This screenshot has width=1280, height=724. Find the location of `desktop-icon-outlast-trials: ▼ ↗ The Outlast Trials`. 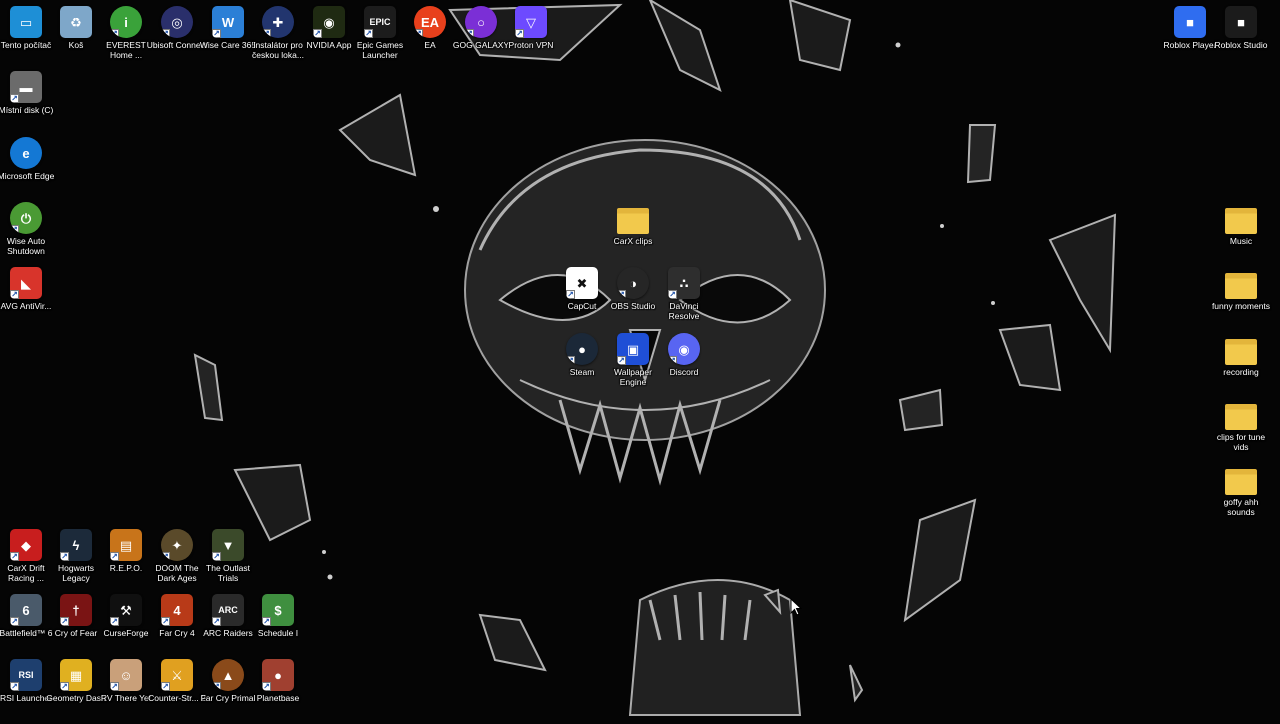

desktop-icon-outlast-trials: ▼ ↗ The Outlast Trials is located at coordinates (228, 561).